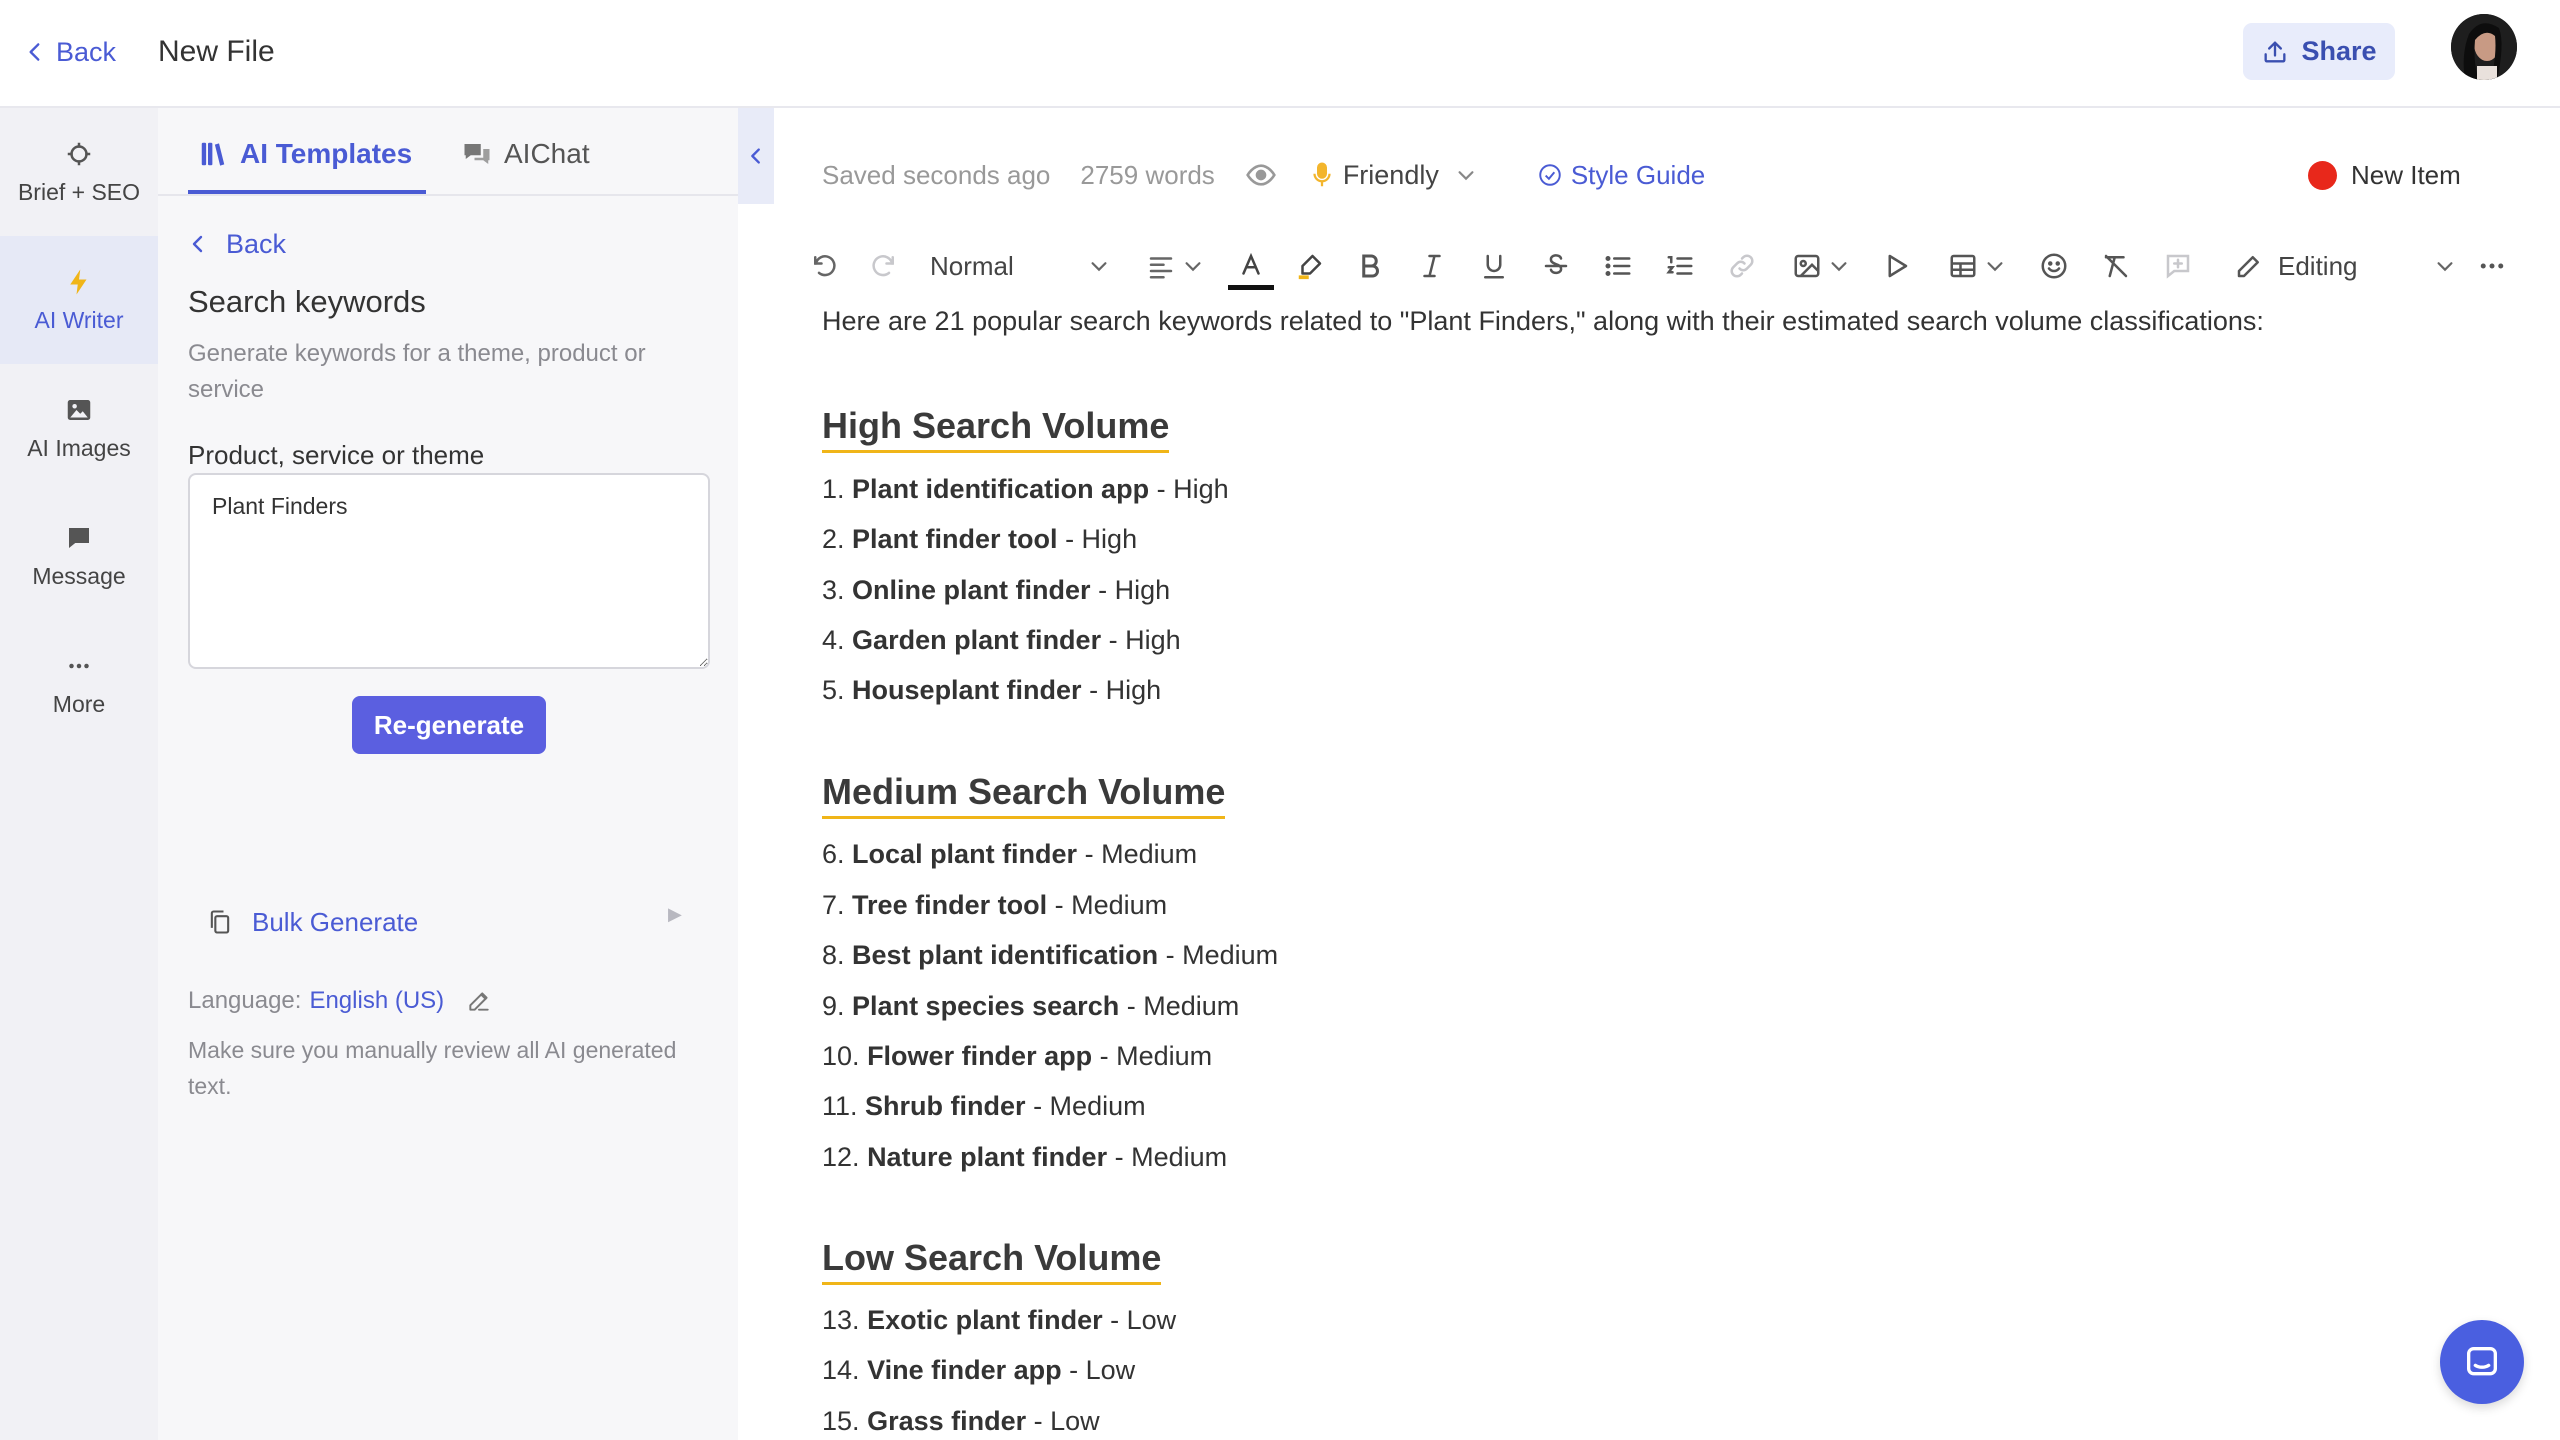 The width and height of the screenshot is (2560, 1440). I want to click on underline-icon, so click(1494, 266).